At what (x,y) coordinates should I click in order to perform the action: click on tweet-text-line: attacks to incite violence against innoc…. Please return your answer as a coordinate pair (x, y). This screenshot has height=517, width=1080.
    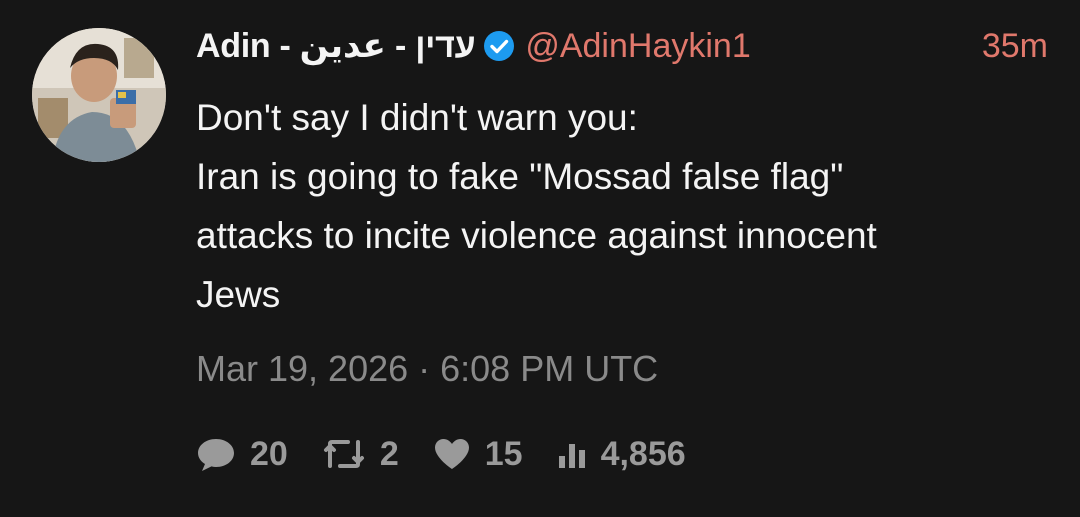
    Looking at the image, I should click on (536, 235).